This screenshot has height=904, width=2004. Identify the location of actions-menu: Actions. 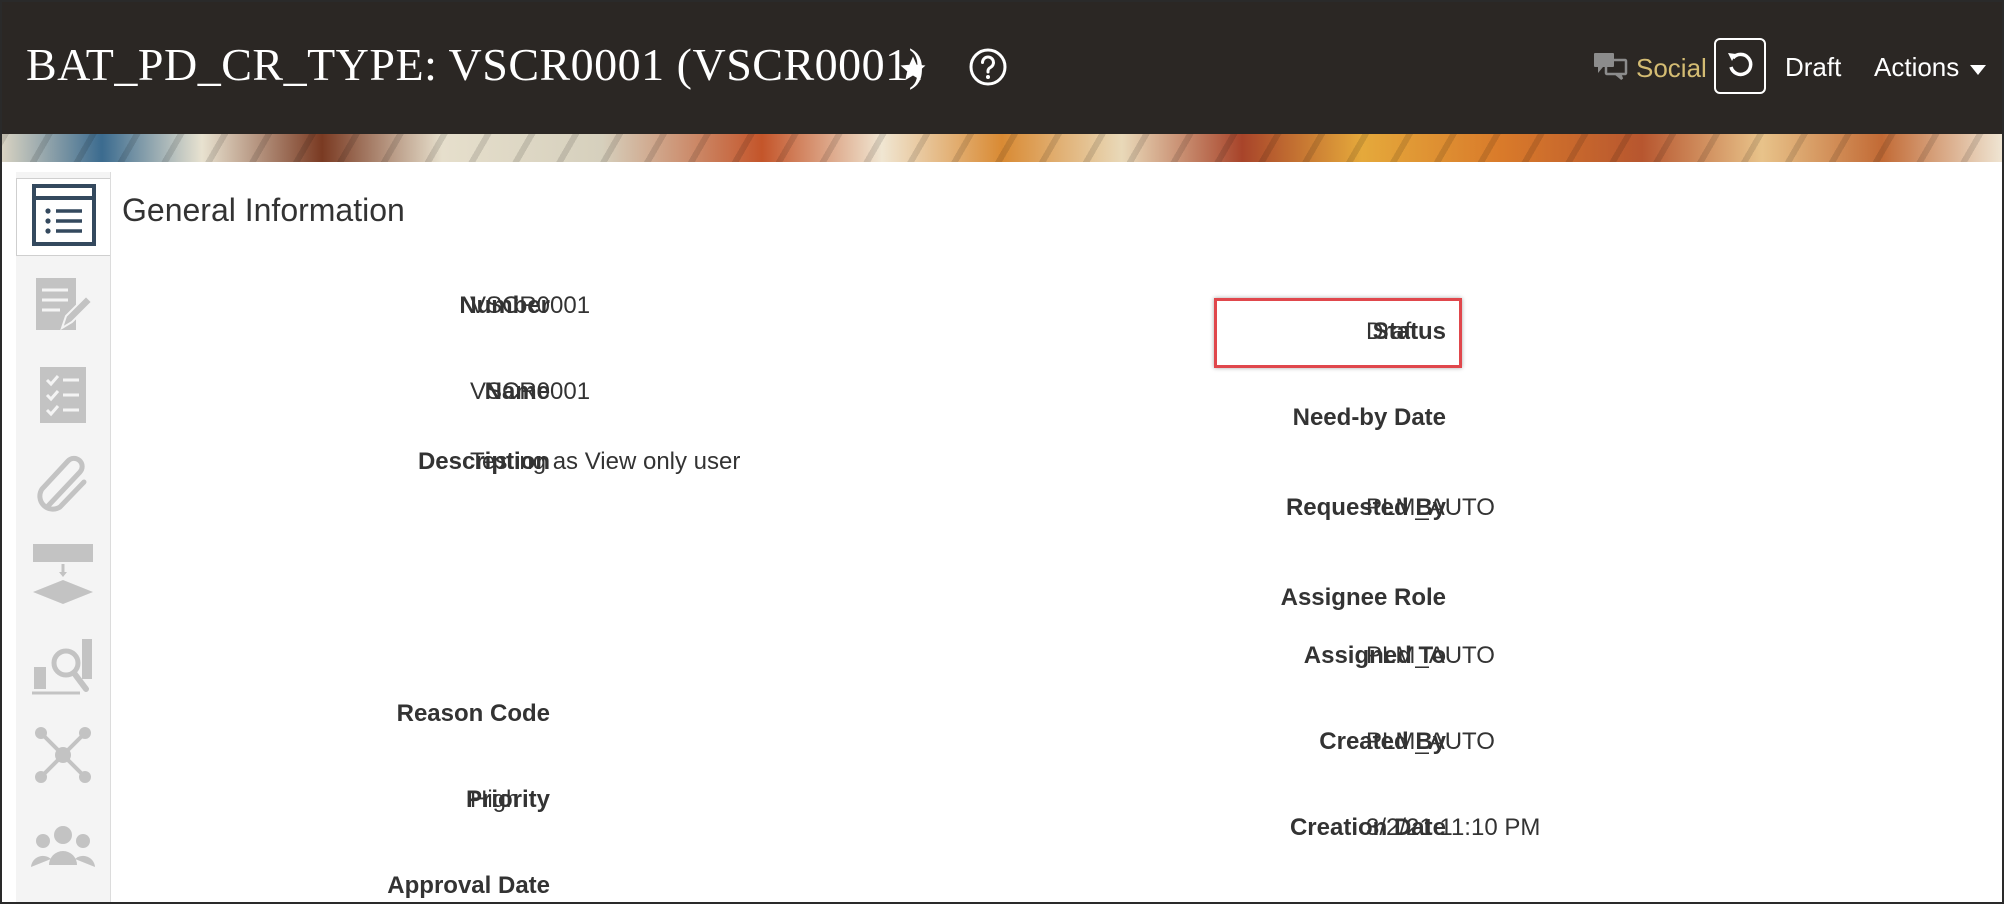
(1930, 67).